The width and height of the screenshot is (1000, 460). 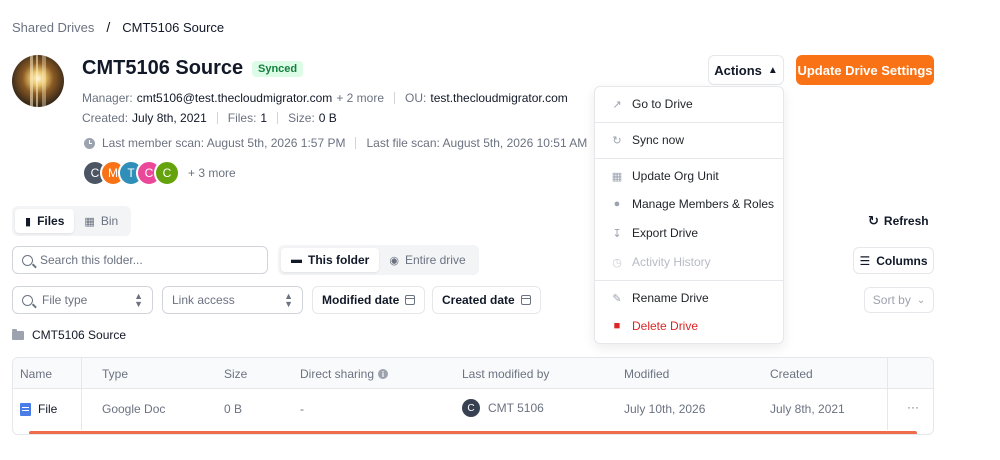 What do you see at coordinates (53, 27) in the screenshot?
I see `breadcrumb-shared-drives: Shared Drives` at bounding box center [53, 27].